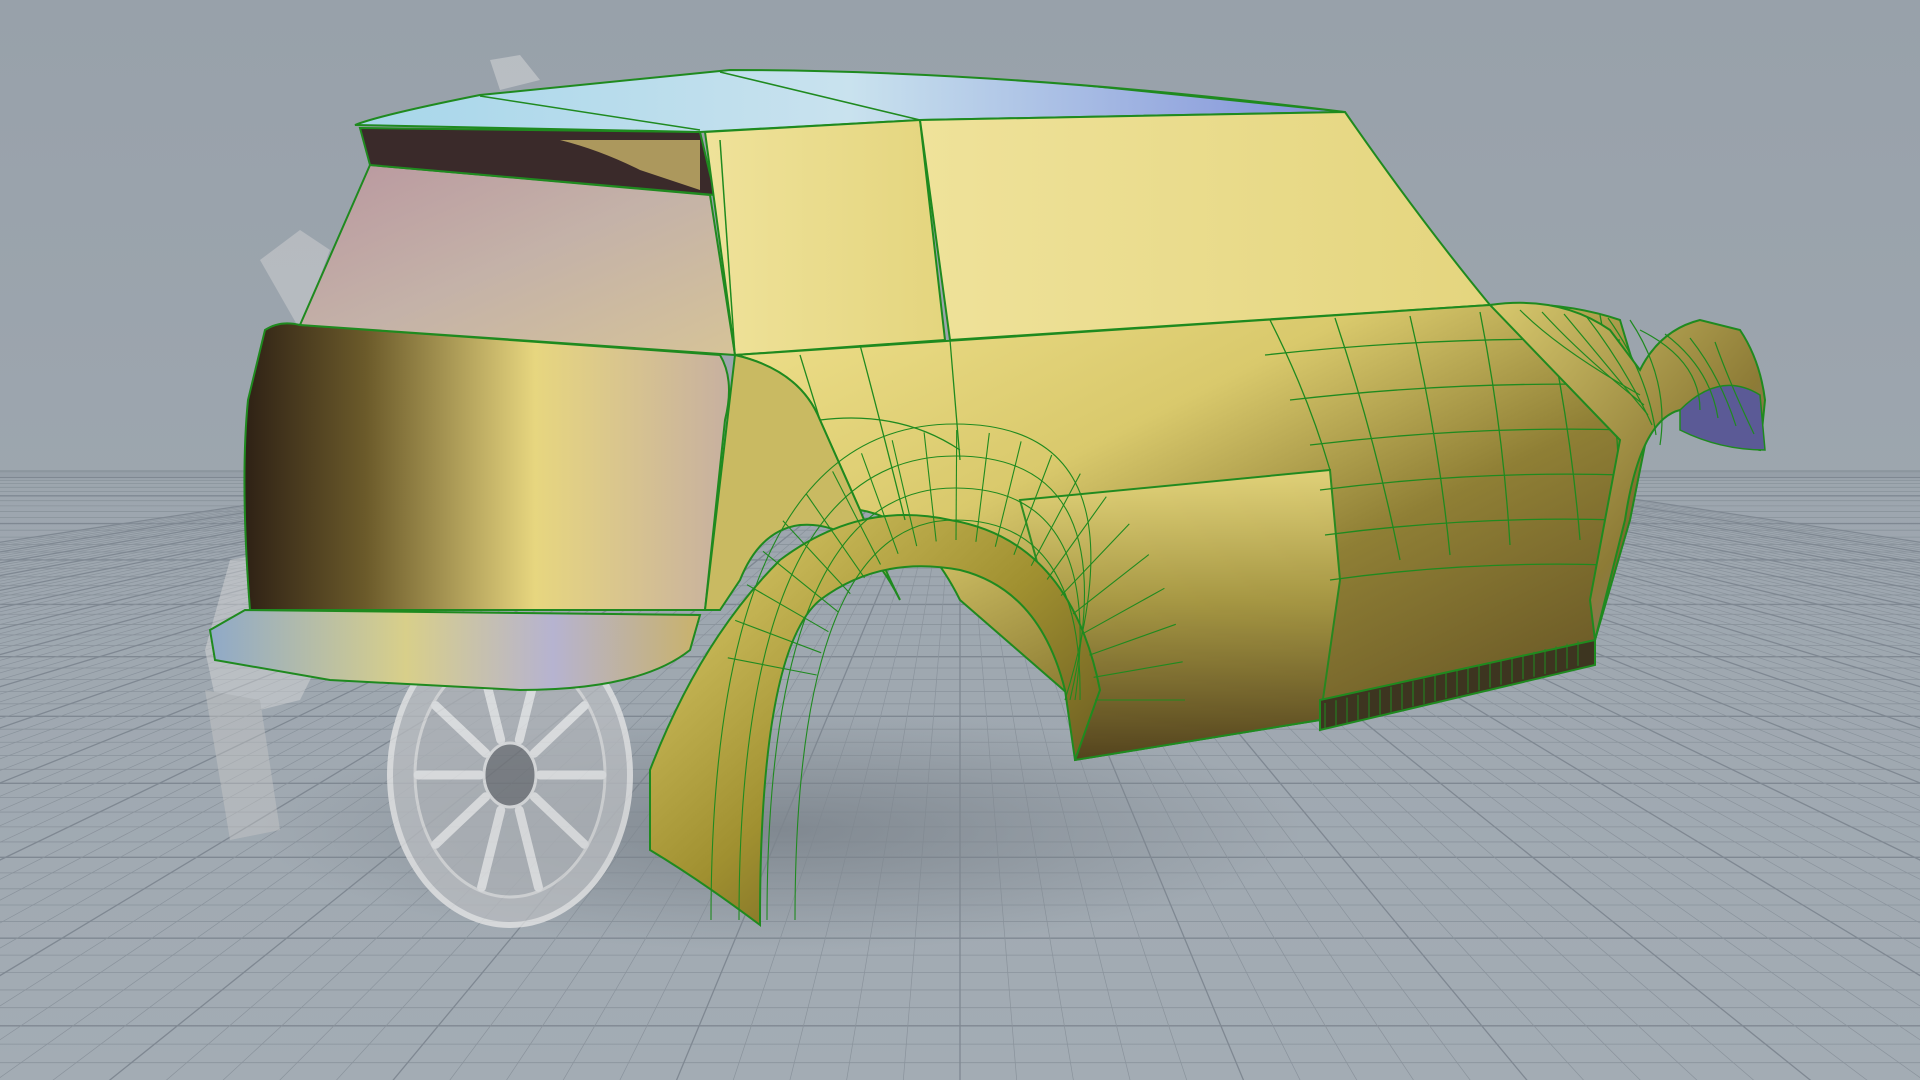 The width and height of the screenshot is (1920, 1080). I want to click on c-pillar, so click(825, 237).